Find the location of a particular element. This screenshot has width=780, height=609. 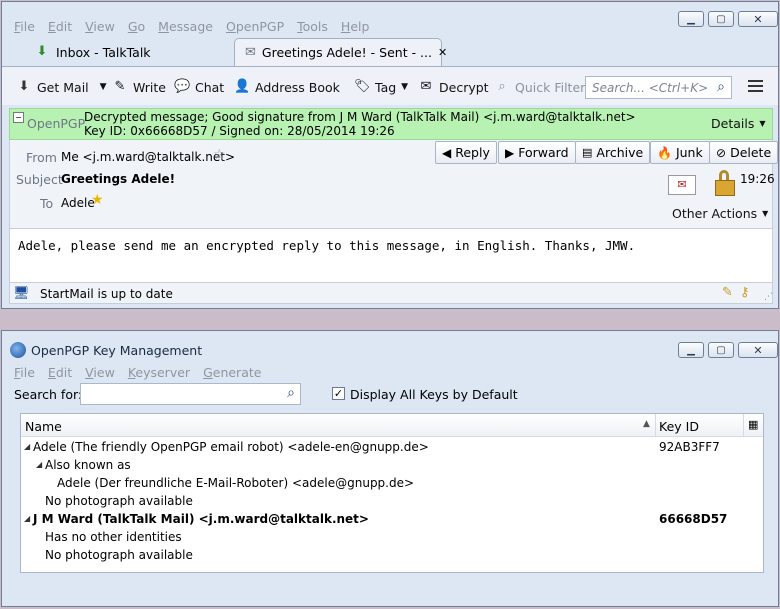

menu-generate: Generate is located at coordinates (232, 372).